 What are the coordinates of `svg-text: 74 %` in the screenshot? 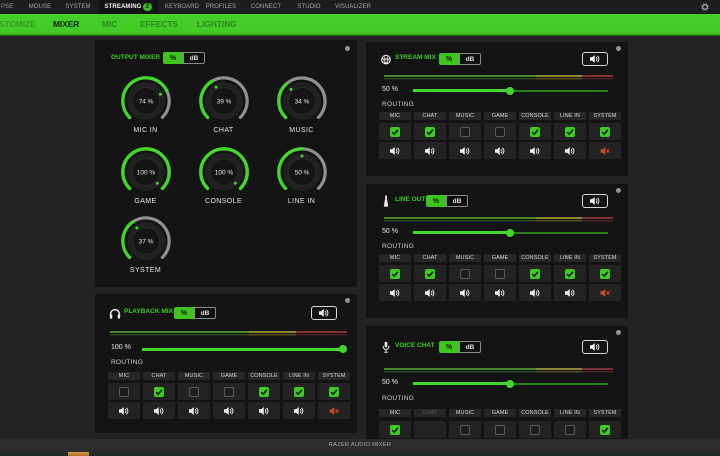 It's located at (145, 101).